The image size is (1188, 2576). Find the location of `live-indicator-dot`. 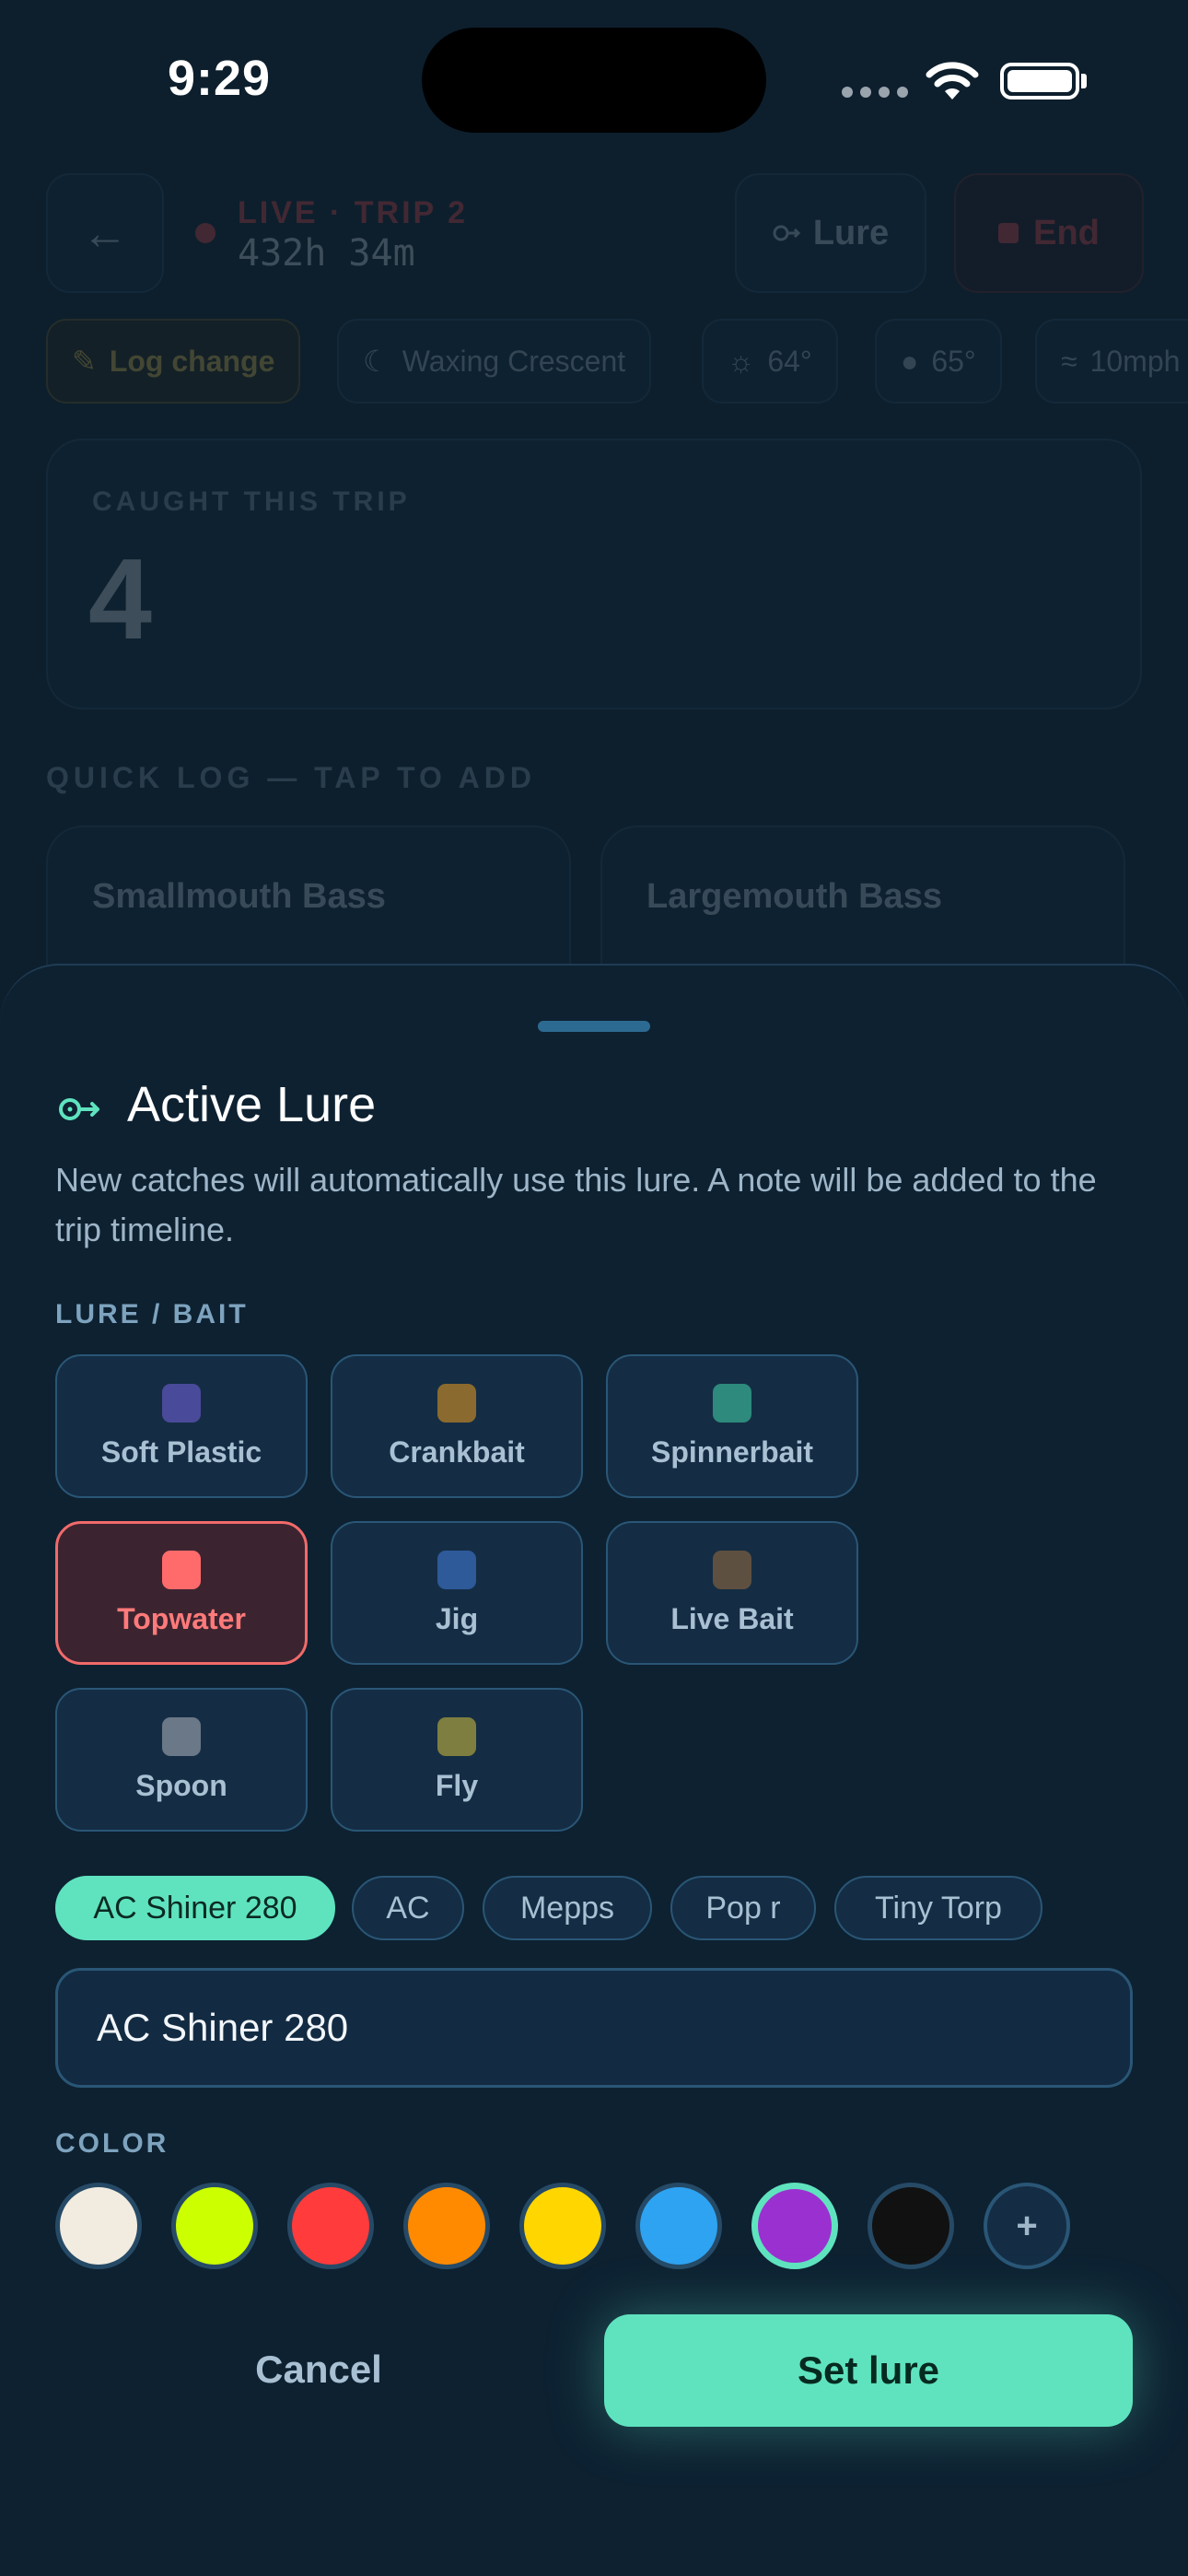

live-indicator-dot is located at coordinates (205, 233).